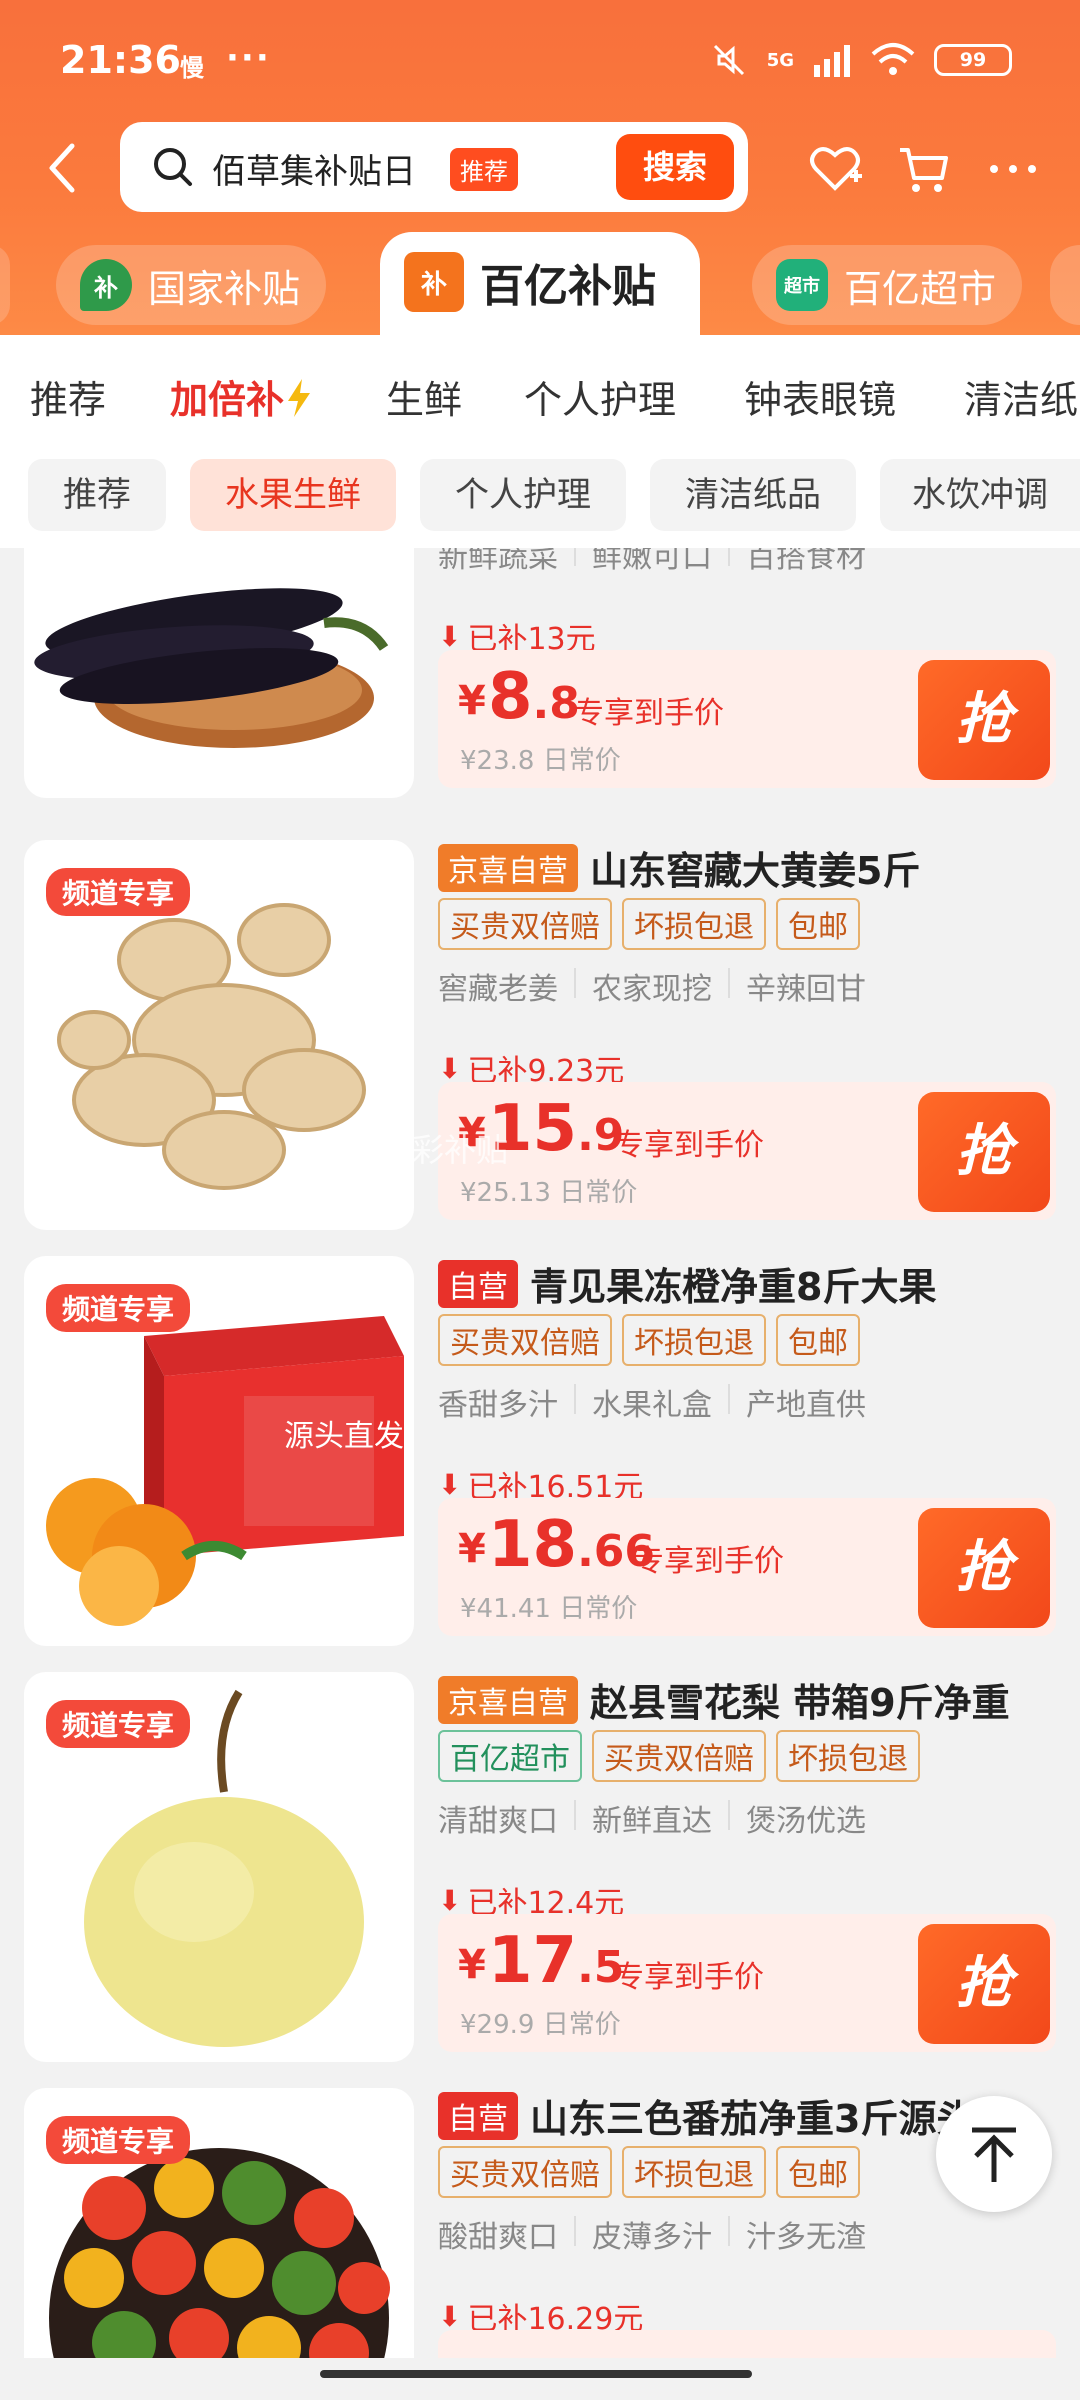  Describe the element at coordinates (920, 288) in the screenshot. I see `channel-label: 百亿超市` at that location.